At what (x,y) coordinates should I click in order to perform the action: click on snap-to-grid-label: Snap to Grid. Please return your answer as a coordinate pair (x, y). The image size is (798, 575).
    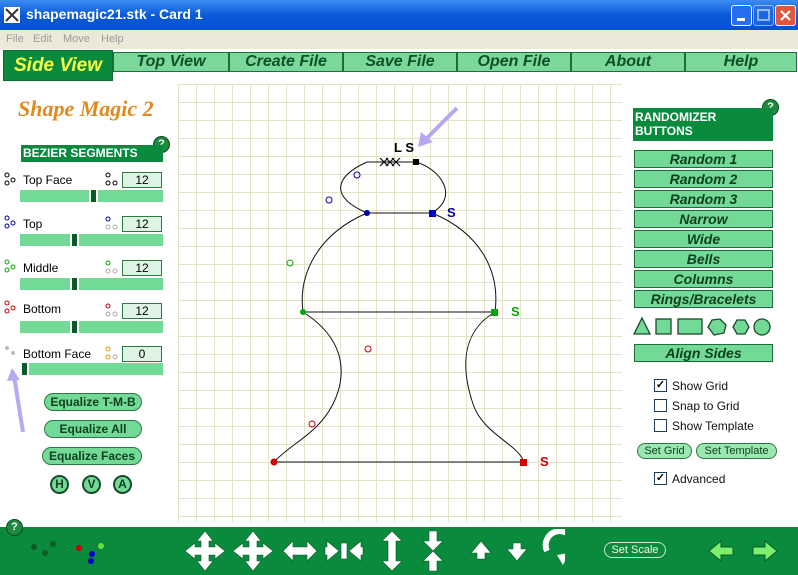
    Looking at the image, I should click on (706, 406).